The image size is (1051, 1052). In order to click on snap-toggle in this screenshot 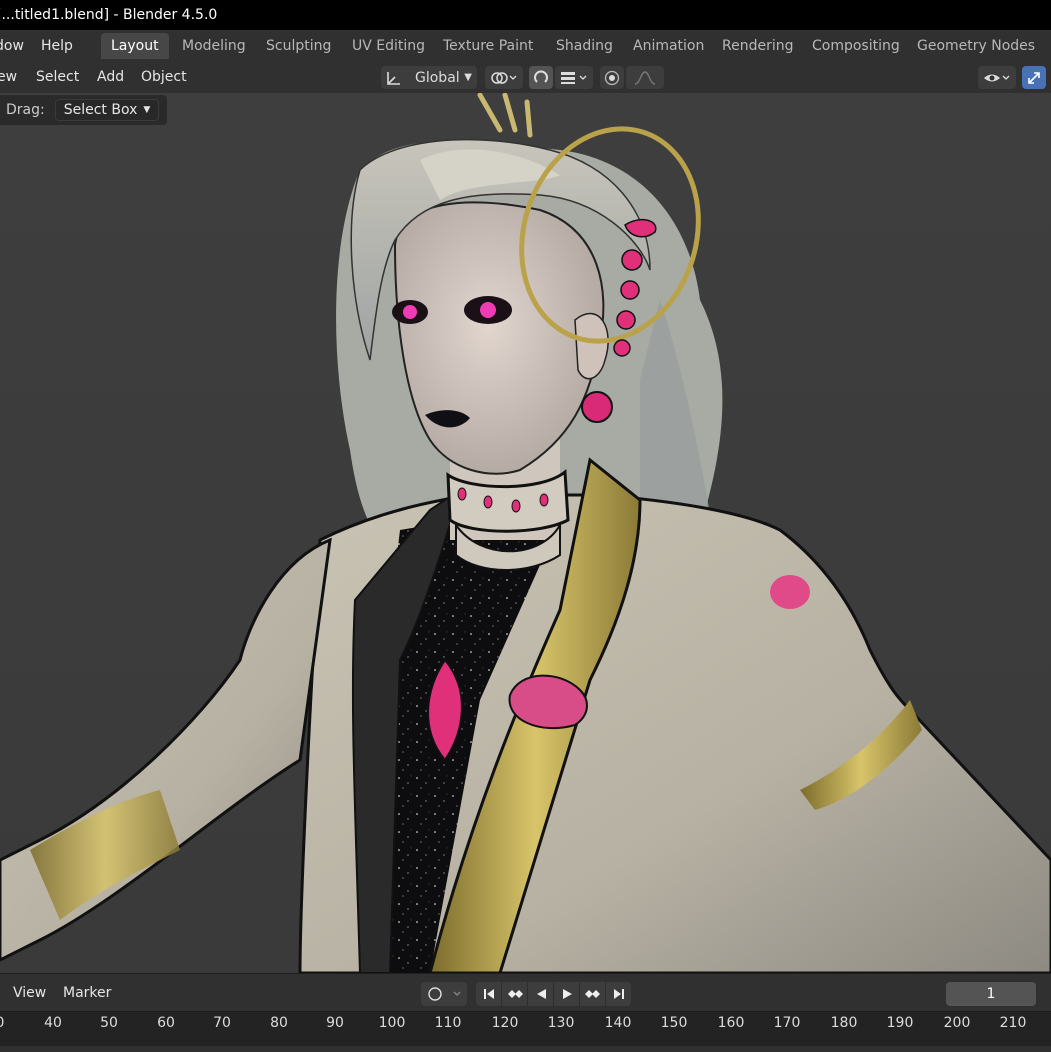, I will do `click(541, 77)`.